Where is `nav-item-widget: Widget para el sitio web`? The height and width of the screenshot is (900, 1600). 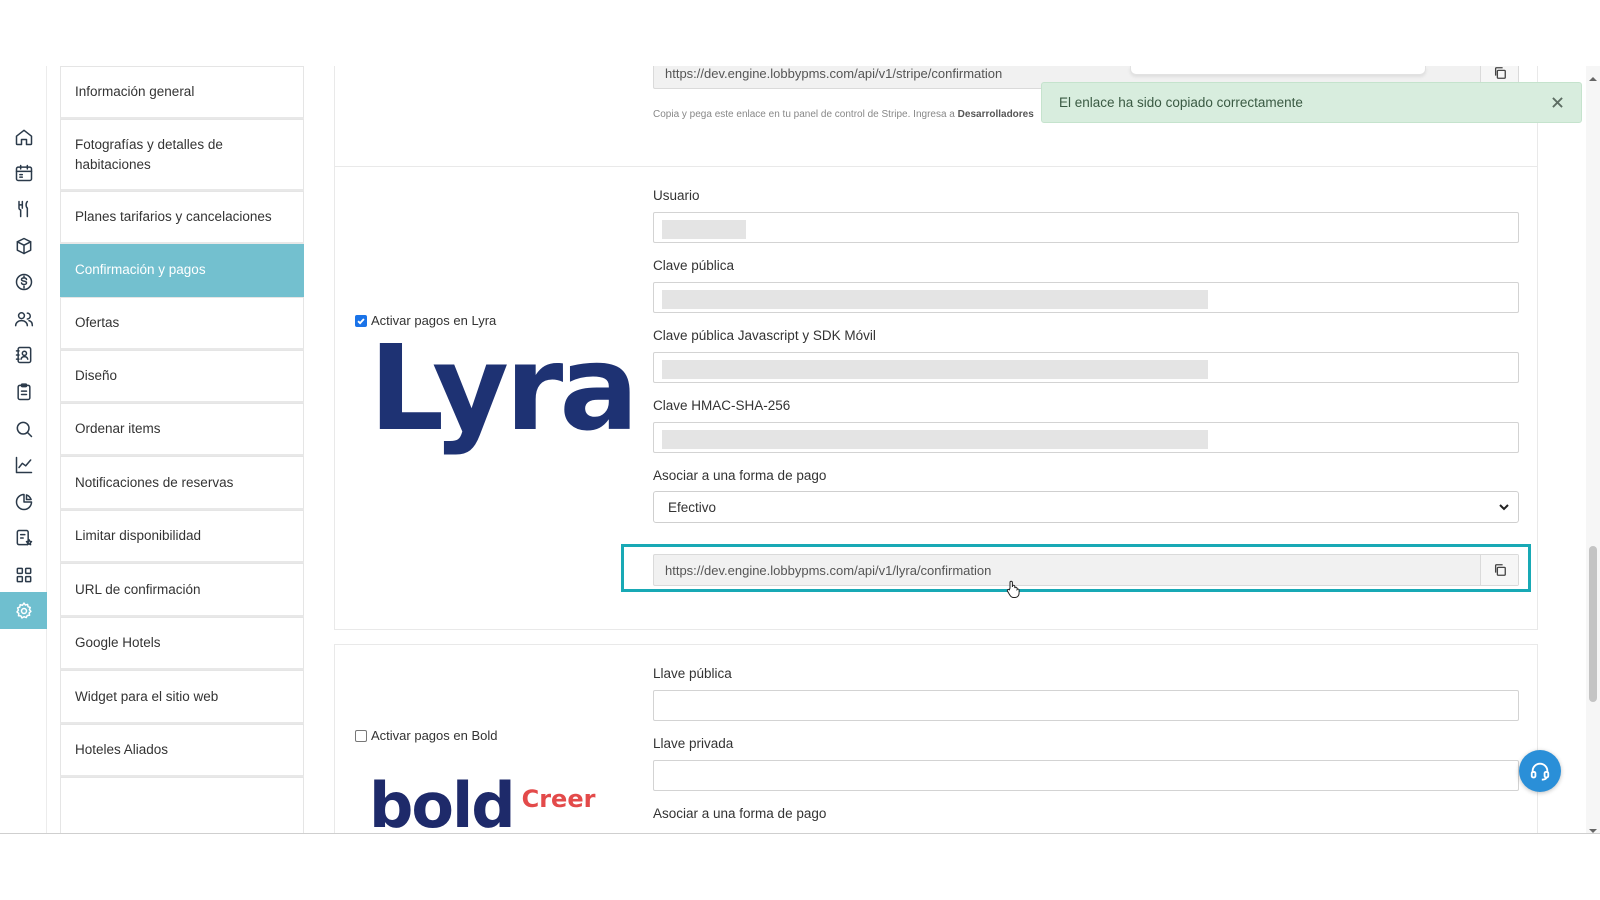 nav-item-widget: Widget para el sitio web is located at coordinates (182, 697).